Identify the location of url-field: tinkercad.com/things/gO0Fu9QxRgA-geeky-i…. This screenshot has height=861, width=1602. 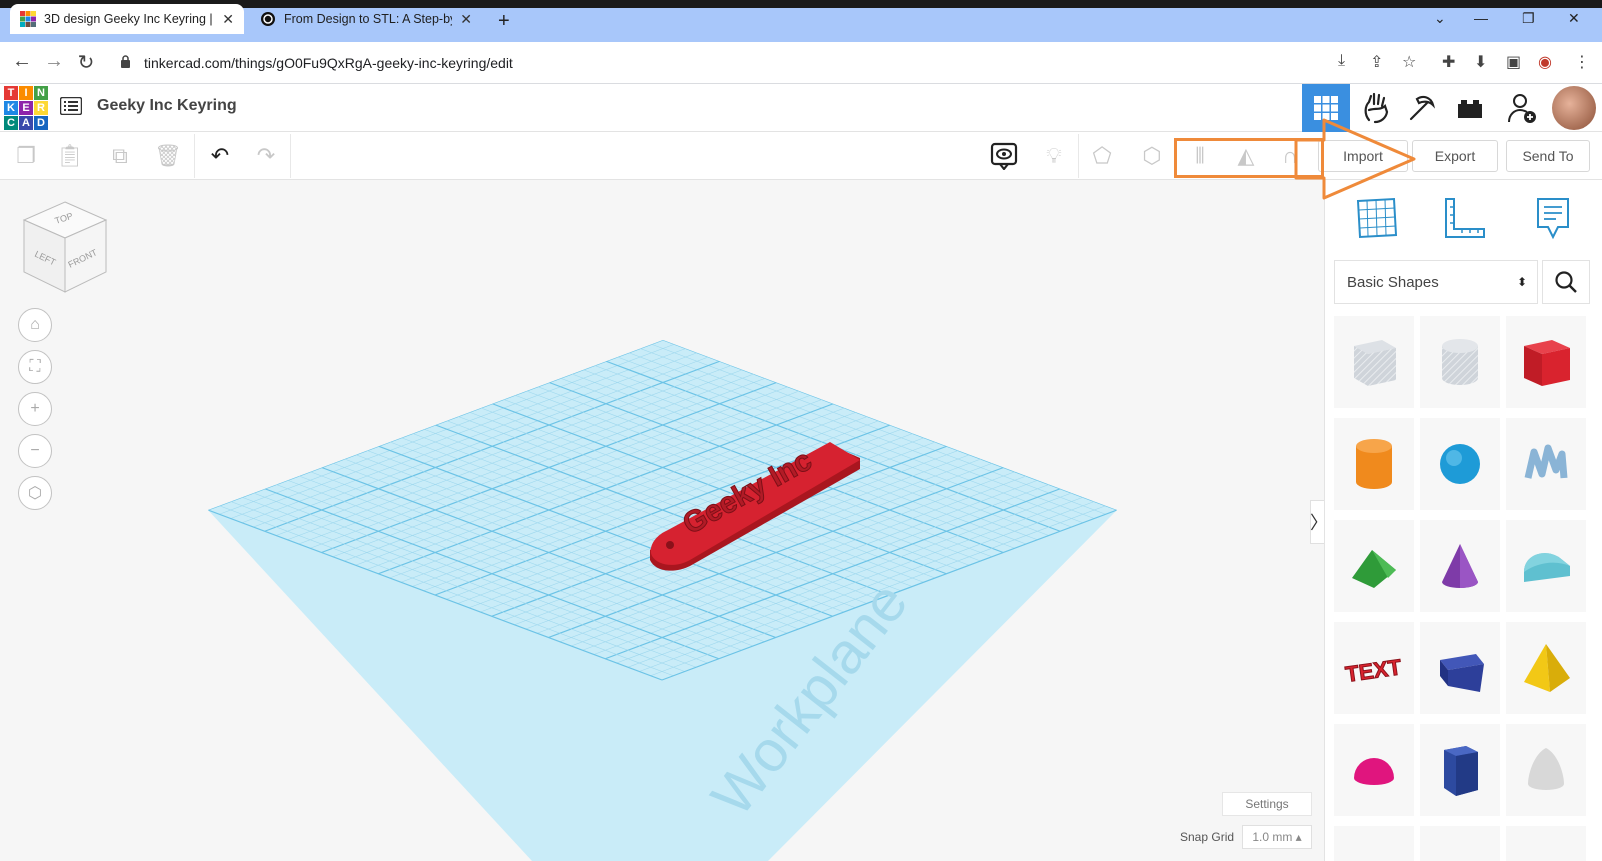
(328, 63).